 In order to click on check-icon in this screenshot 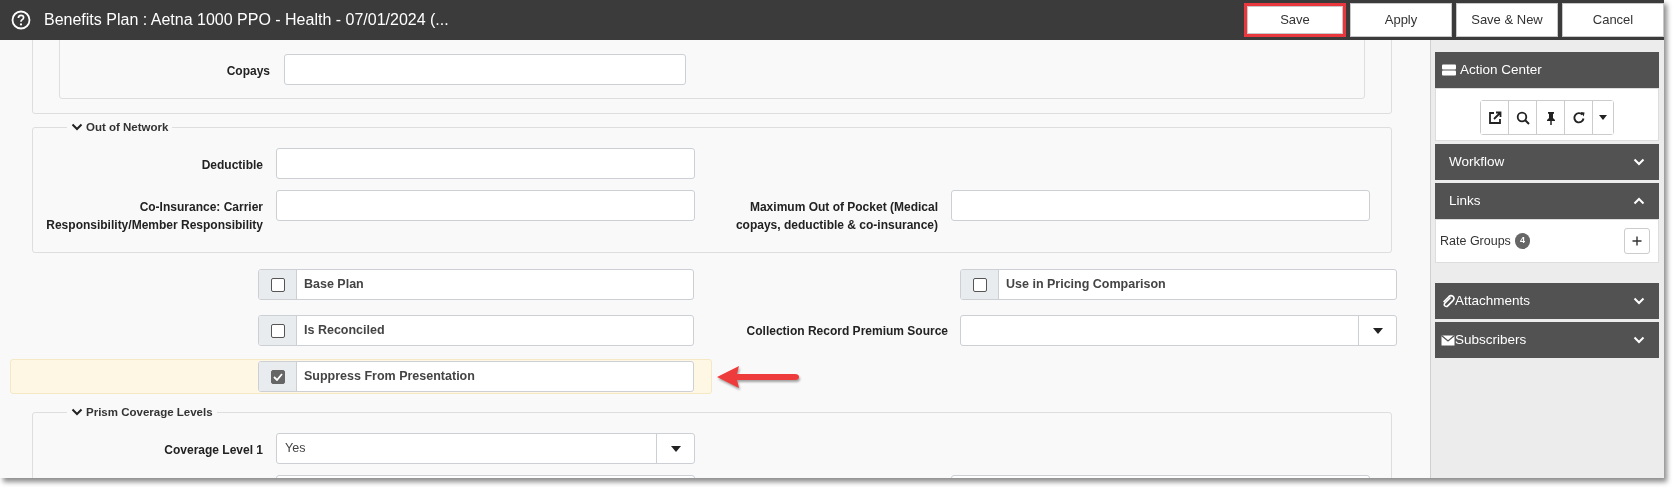, I will do `click(277, 376)`.